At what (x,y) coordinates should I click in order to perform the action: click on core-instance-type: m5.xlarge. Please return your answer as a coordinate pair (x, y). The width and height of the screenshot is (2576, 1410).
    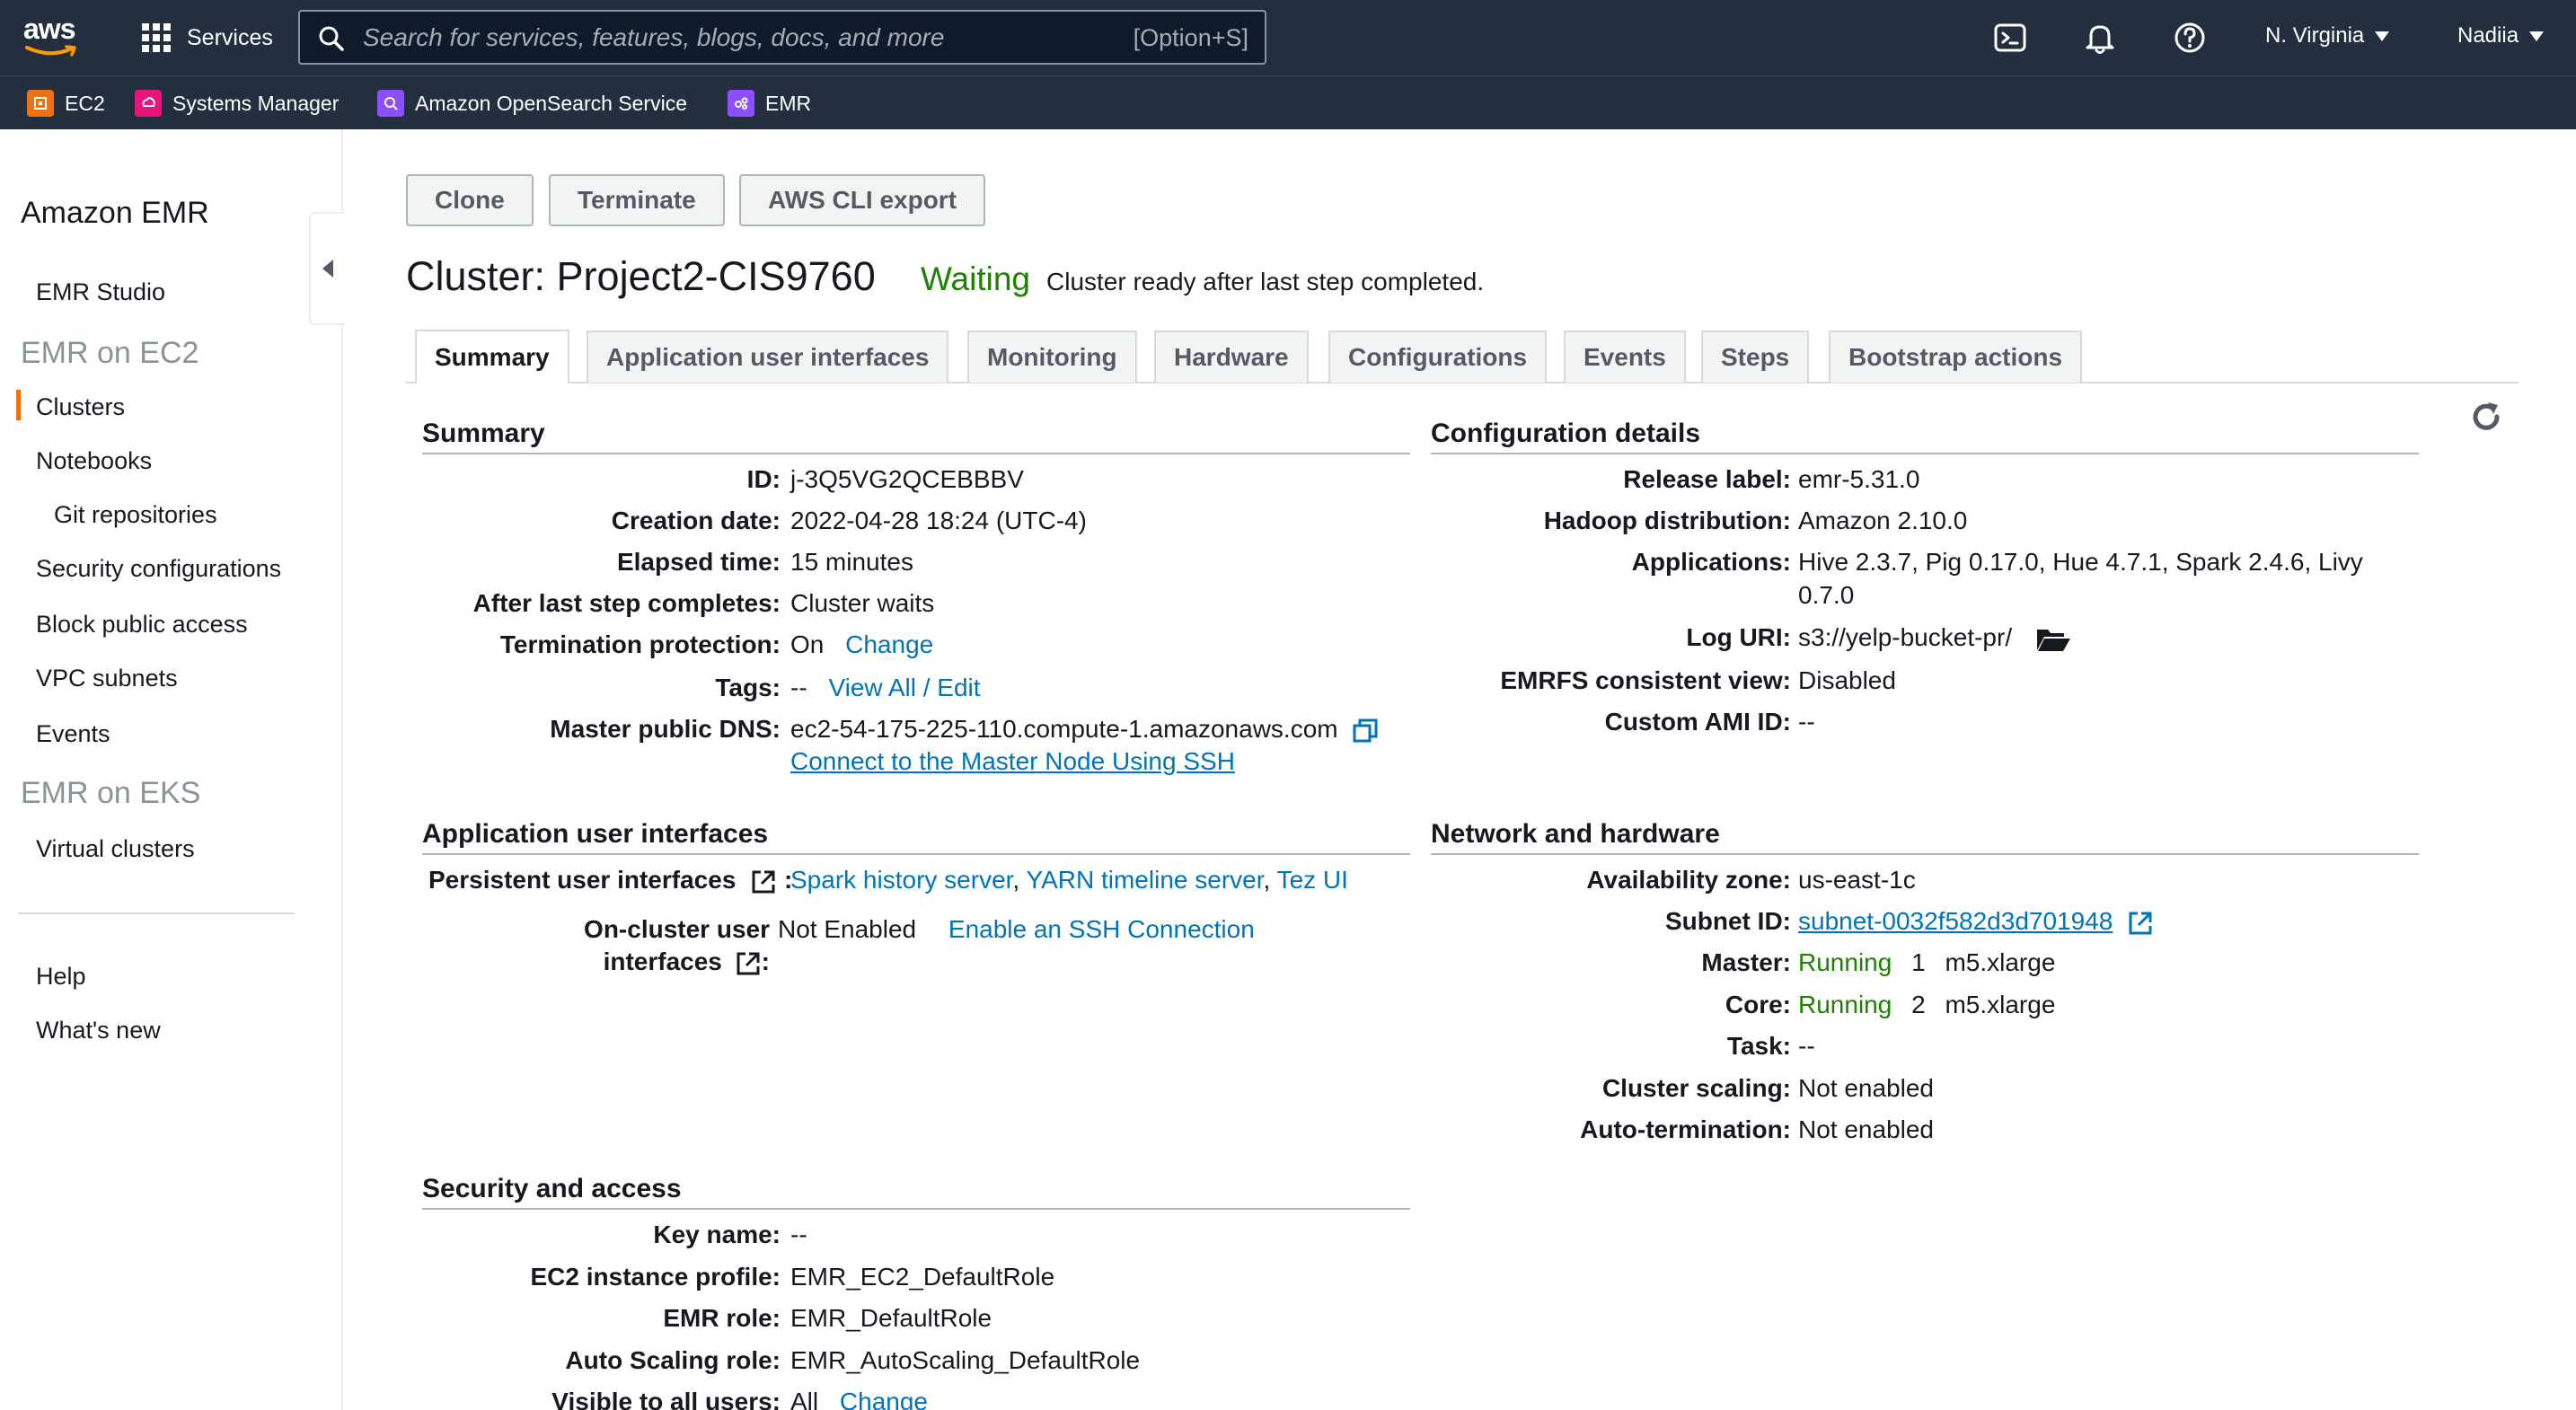
    Looking at the image, I should click on (2001, 1004).